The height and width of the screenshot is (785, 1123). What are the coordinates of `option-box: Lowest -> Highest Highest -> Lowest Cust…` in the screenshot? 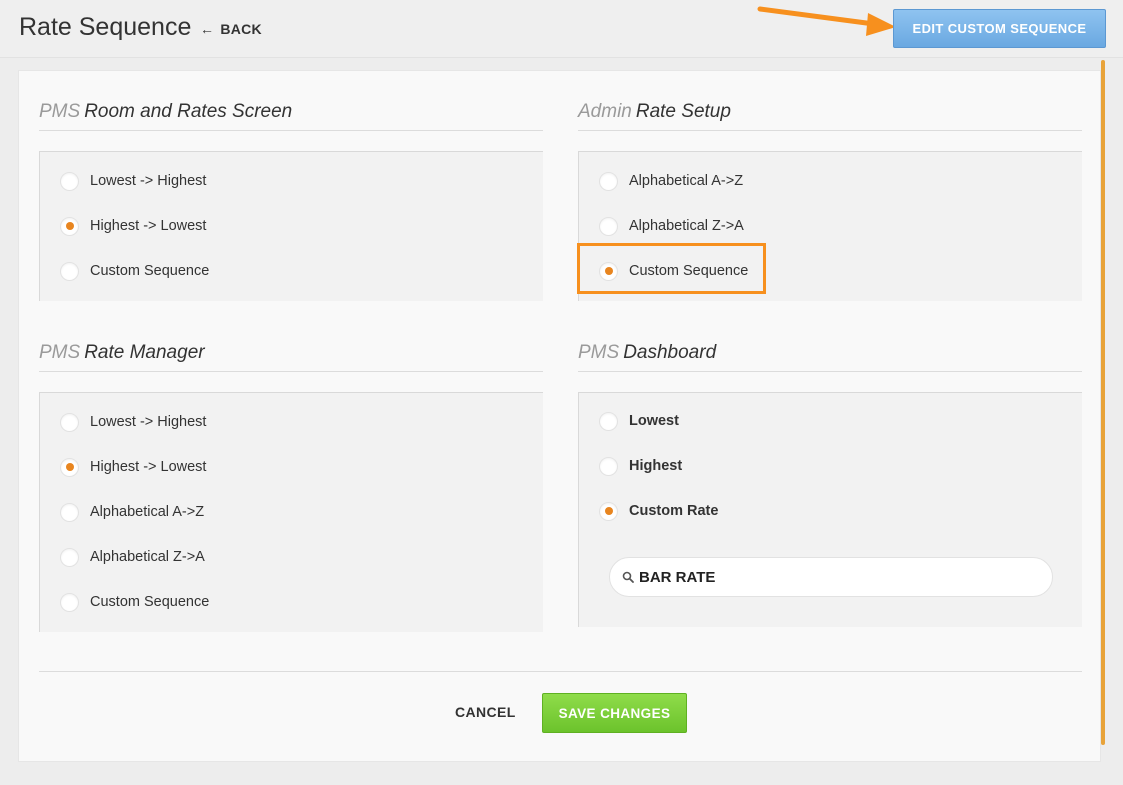 It's located at (291, 226).